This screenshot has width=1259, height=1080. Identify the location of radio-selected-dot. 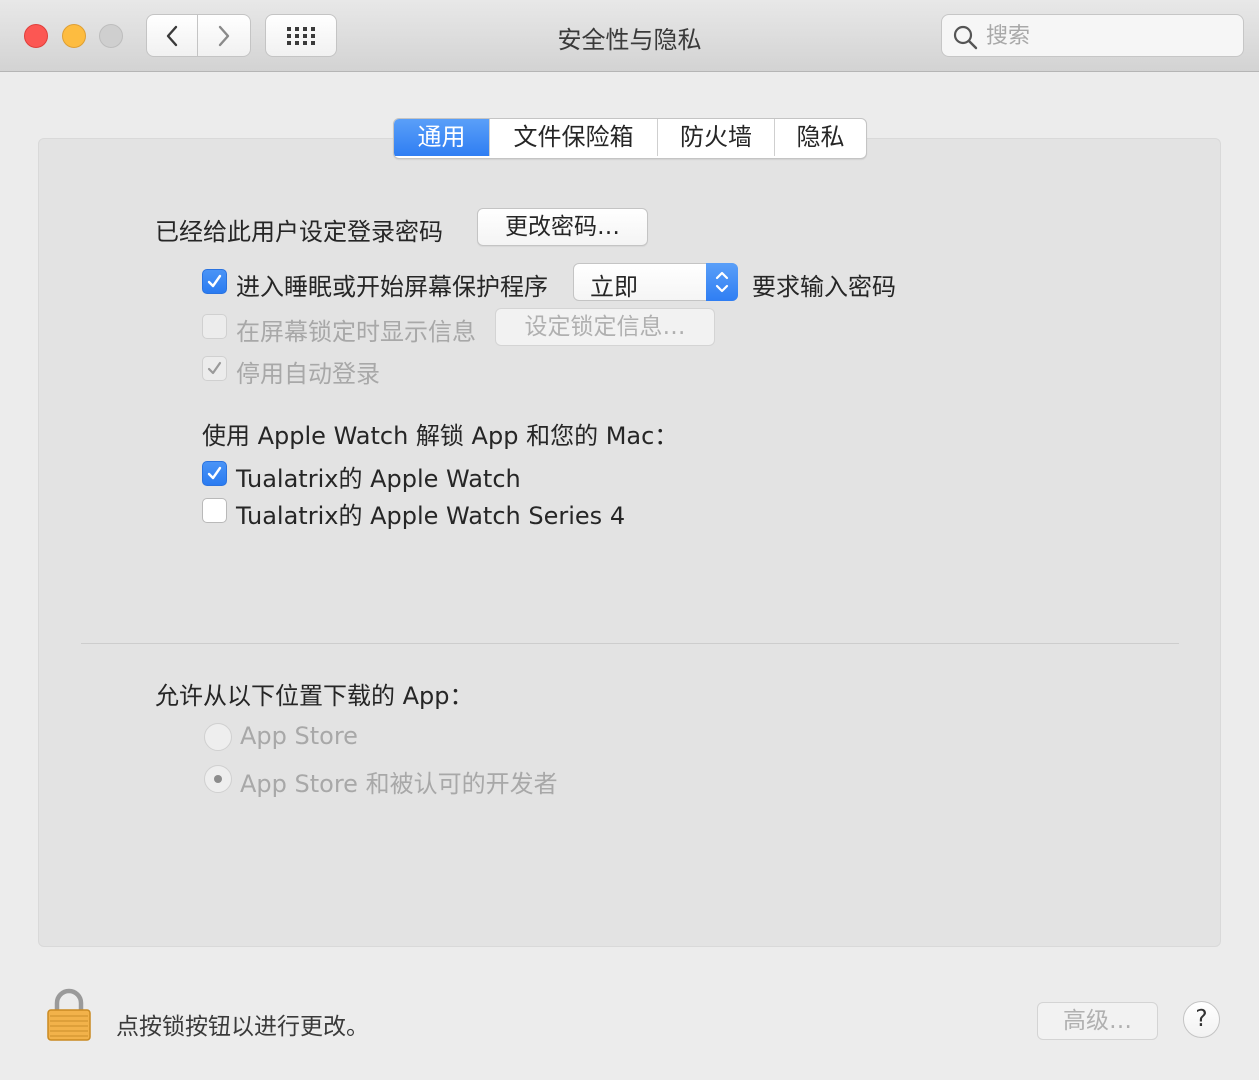
(218, 779).